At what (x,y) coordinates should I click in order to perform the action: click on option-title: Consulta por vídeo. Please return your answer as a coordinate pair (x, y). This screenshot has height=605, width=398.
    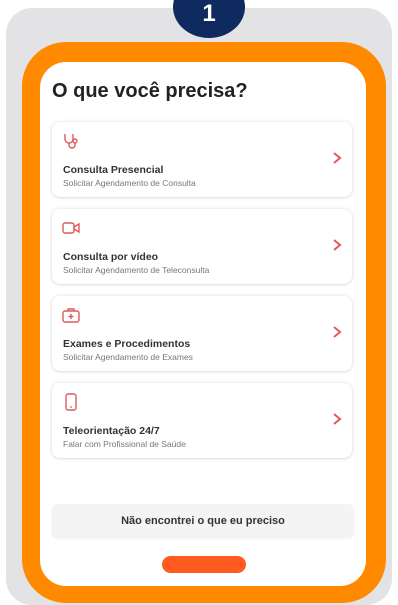
    Looking at the image, I should click on (111, 257).